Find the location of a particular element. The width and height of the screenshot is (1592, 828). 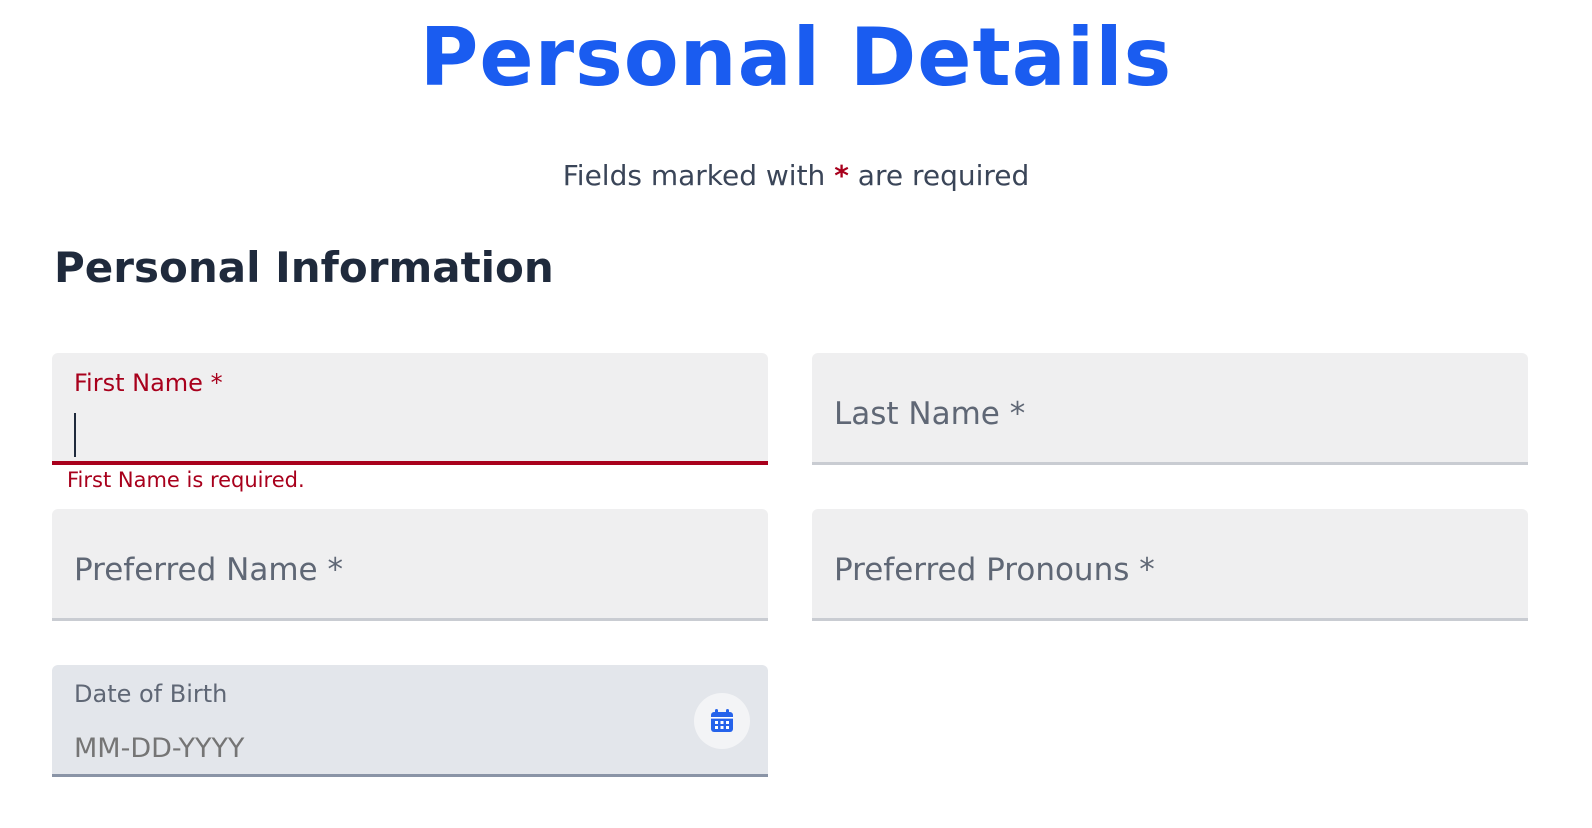

calendar-icon is located at coordinates (722, 720).